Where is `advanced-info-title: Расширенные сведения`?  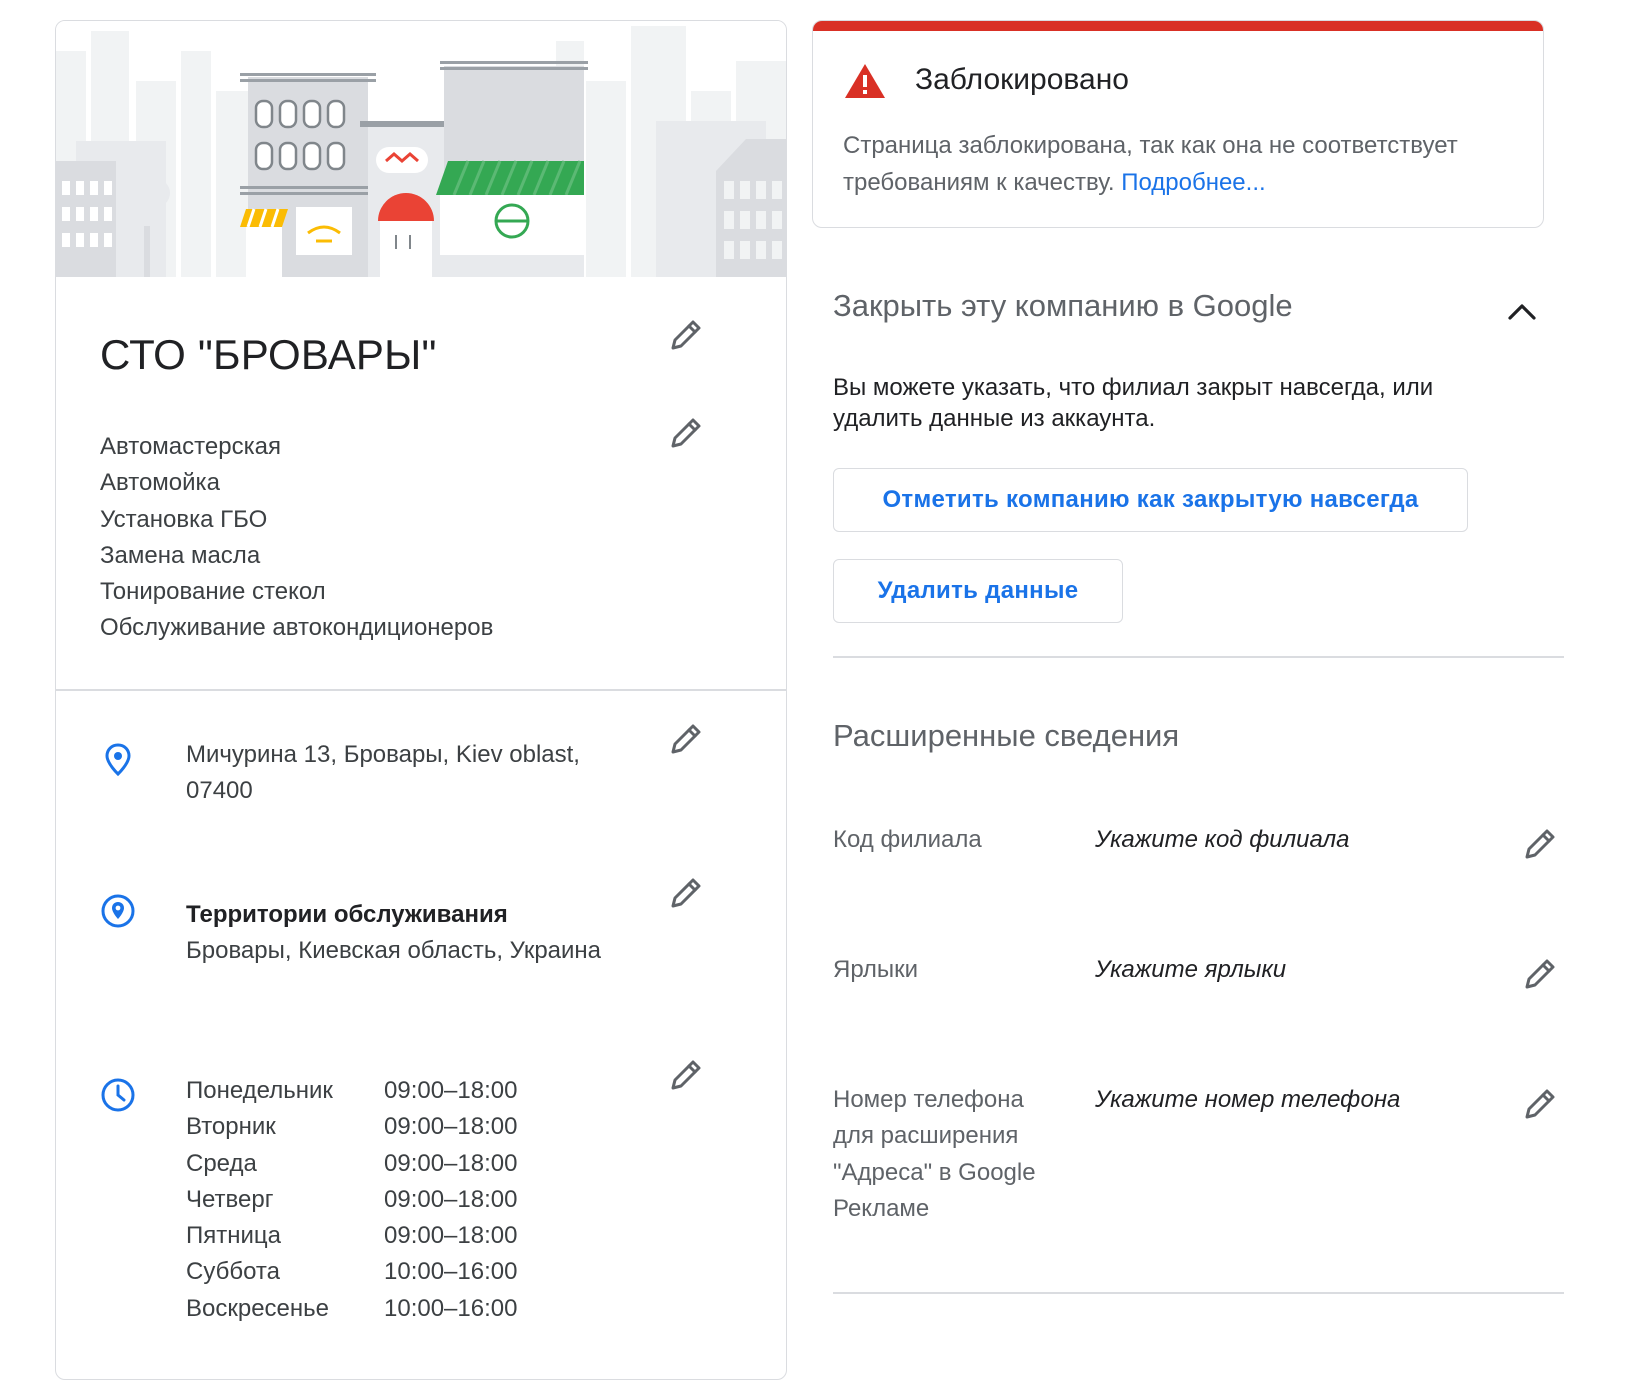 advanced-info-title: Расширенные сведения is located at coordinates (1006, 735).